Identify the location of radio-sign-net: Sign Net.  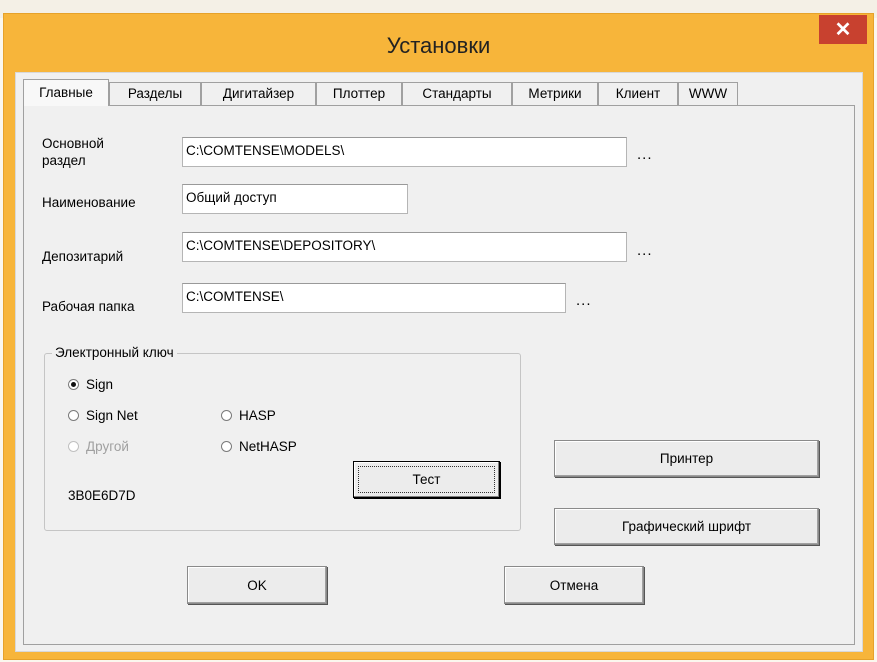
(103, 415).